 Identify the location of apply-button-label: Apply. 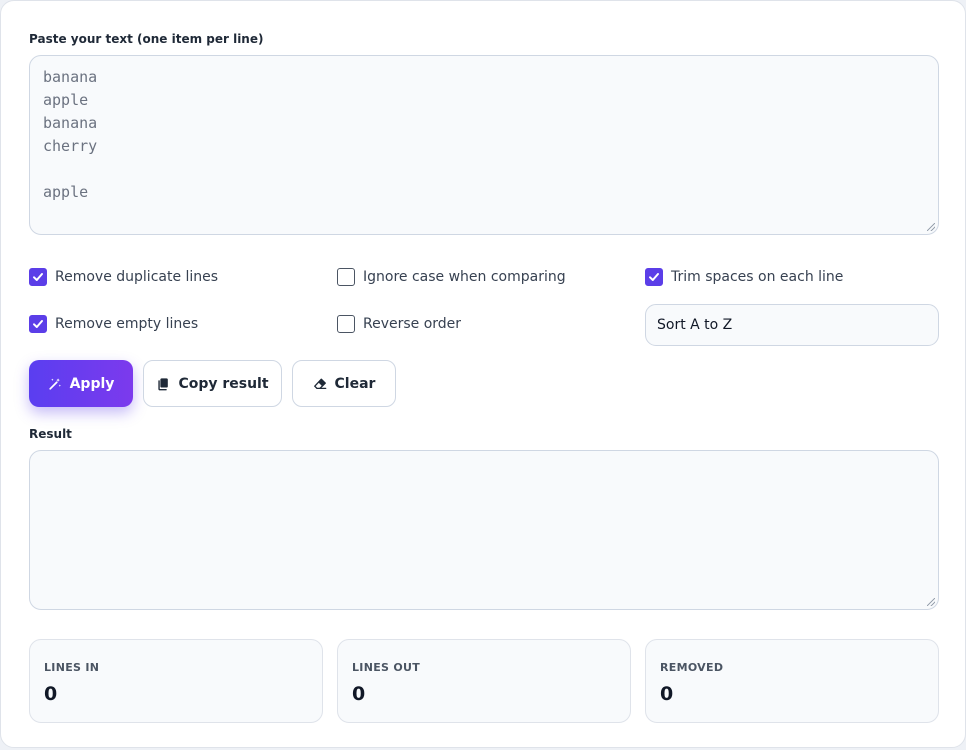
(92, 383).